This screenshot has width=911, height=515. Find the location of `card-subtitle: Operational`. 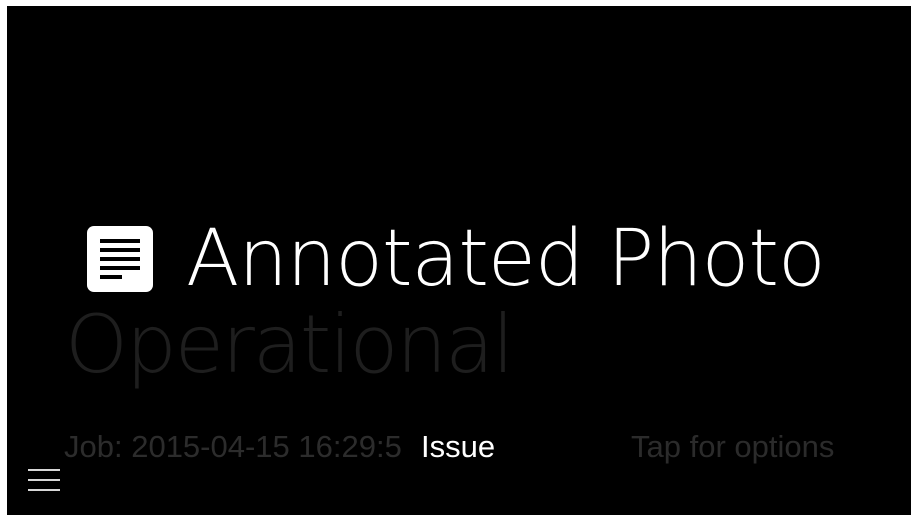

card-subtitle: Operational is located at coordinates (289, 344).